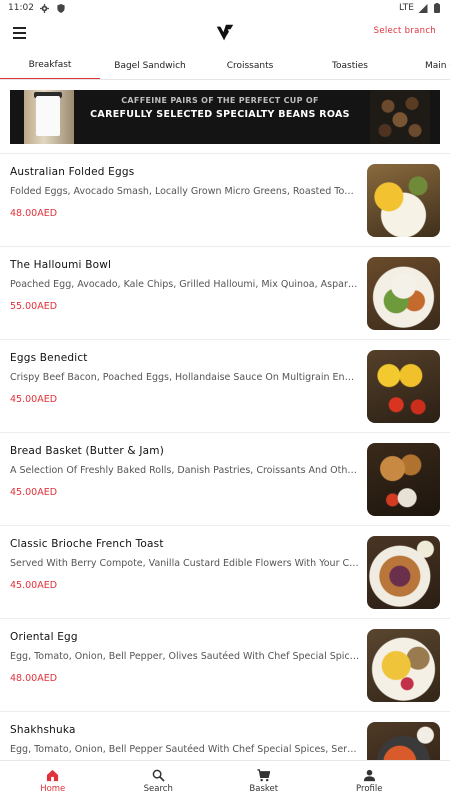 This screenshot has width=450, height=800. I want to click on nav-basket: Basket, so click(264, 780).